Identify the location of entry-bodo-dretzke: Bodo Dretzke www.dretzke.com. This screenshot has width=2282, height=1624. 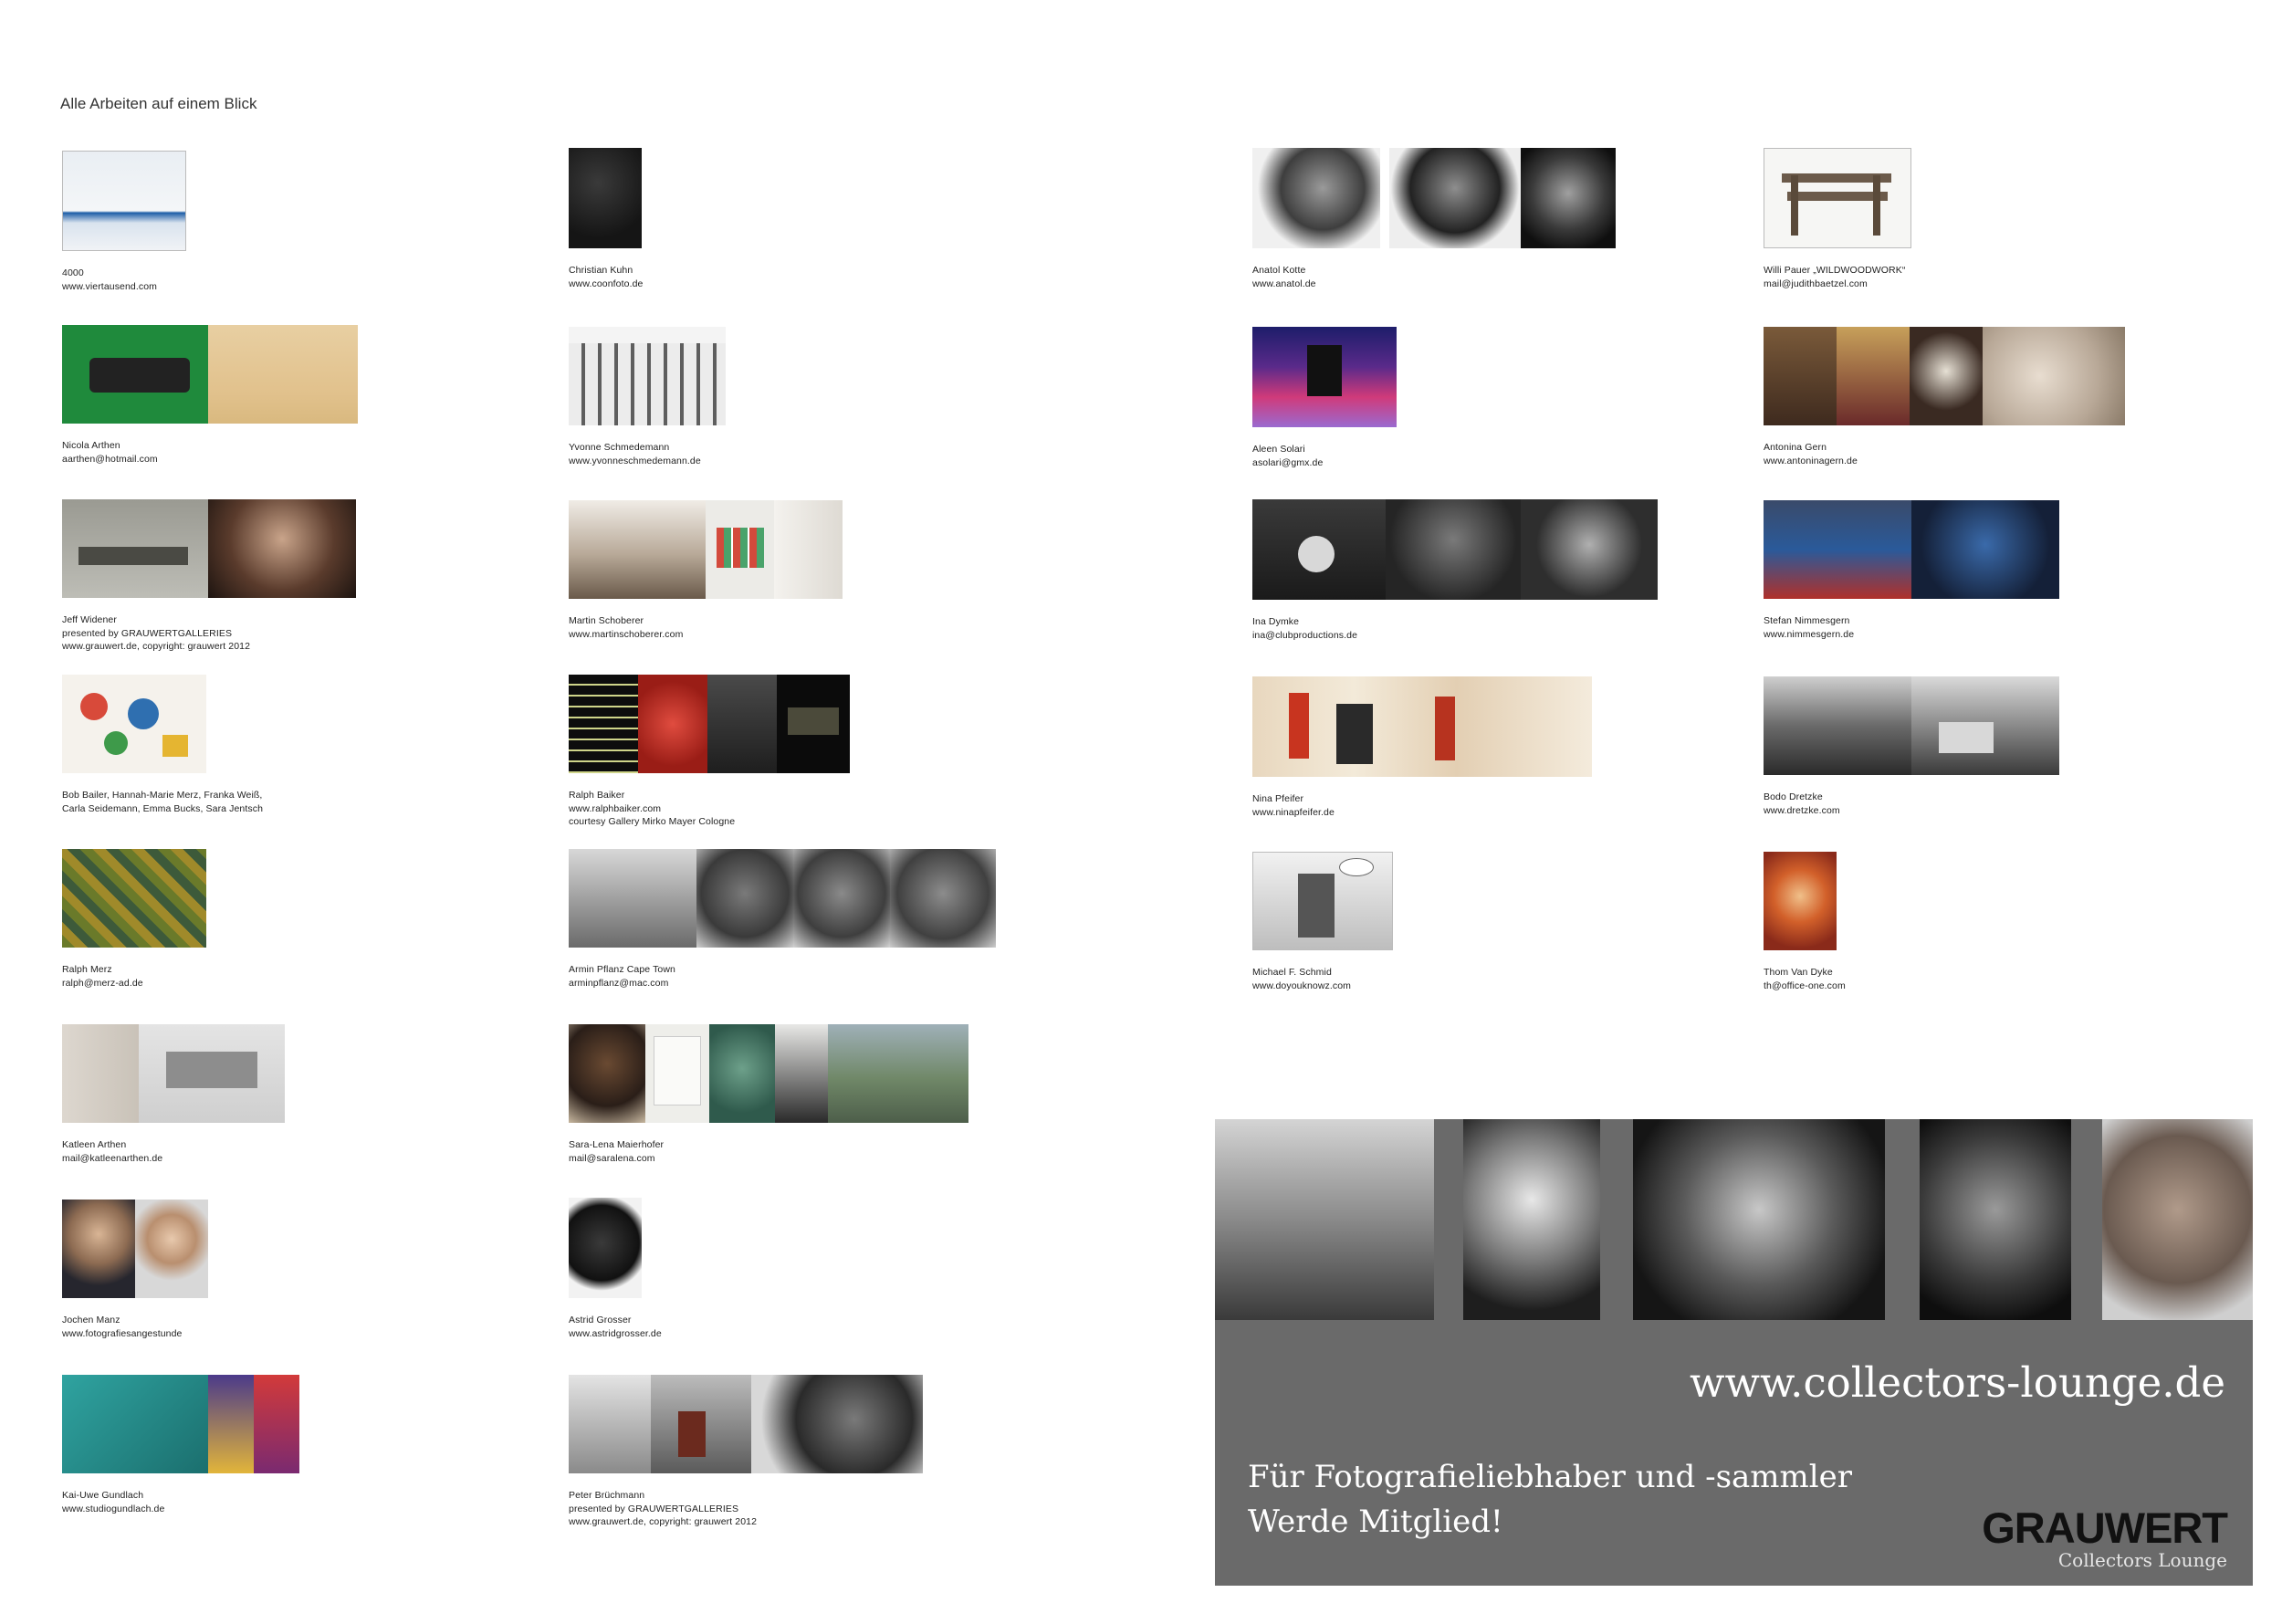
(1911, 746).